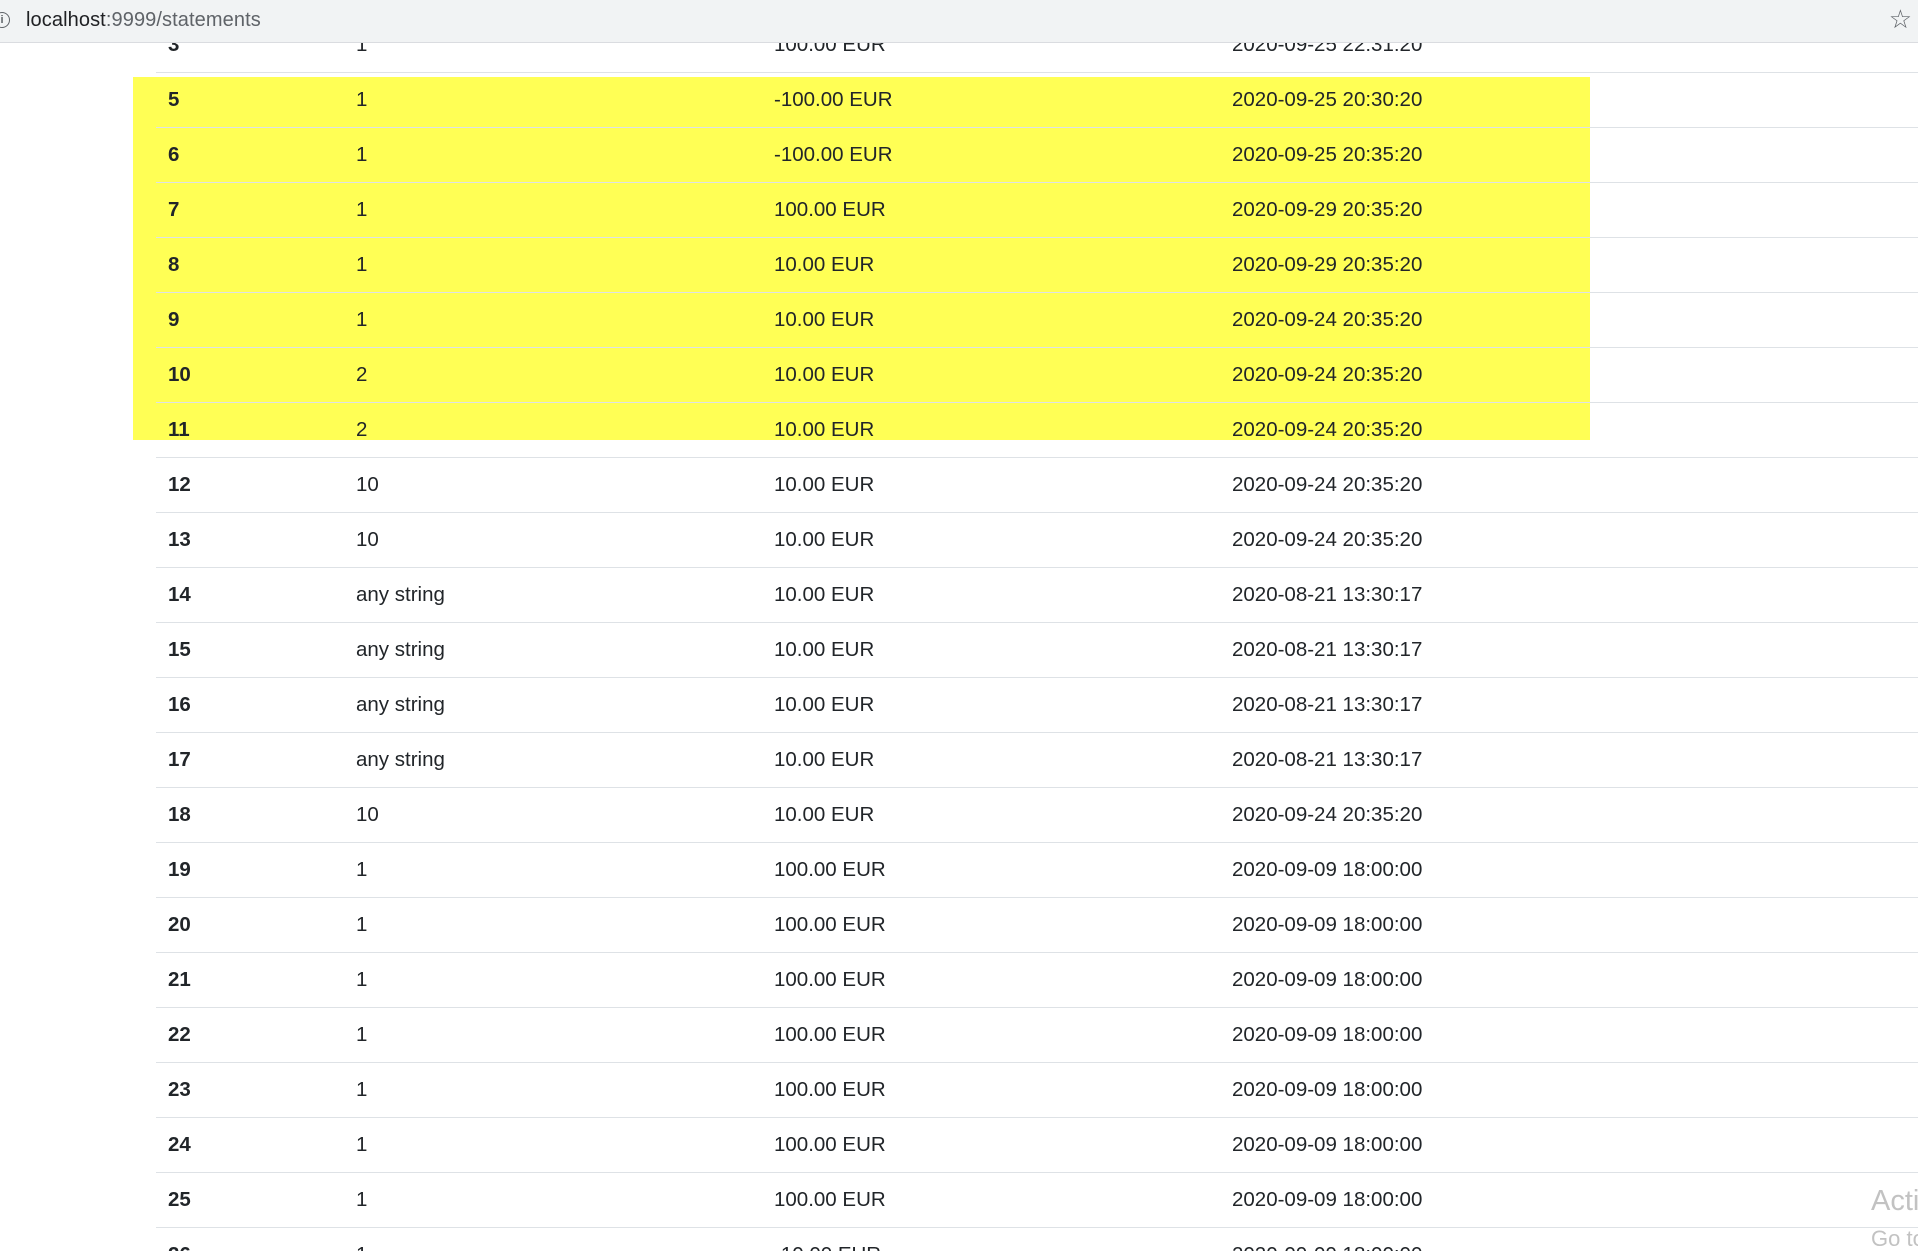 This screenshot has height=1252, width=1918. I want to click on table-row: 22 1 100.00 EUR 2020-09-09 18:00:00, so click(1037, 1035).